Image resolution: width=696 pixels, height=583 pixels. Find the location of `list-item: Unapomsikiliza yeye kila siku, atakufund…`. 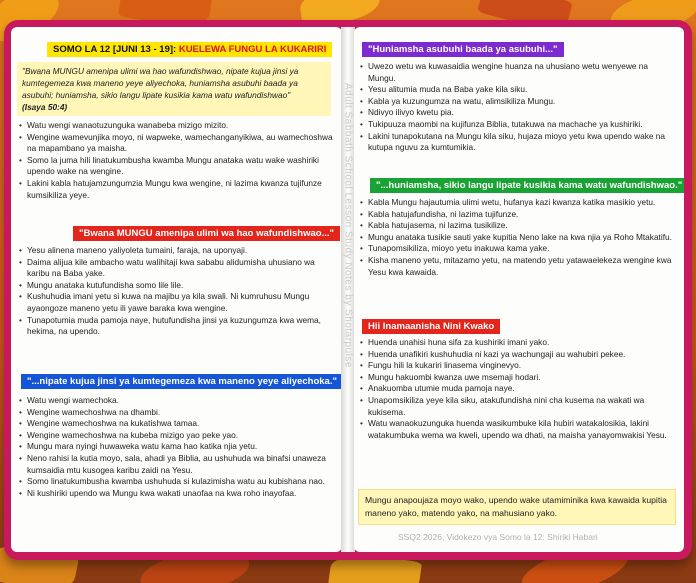

list-item: Unapomsikiliza yeye kila siku, atakufund… is located at coordinates (517, 406).